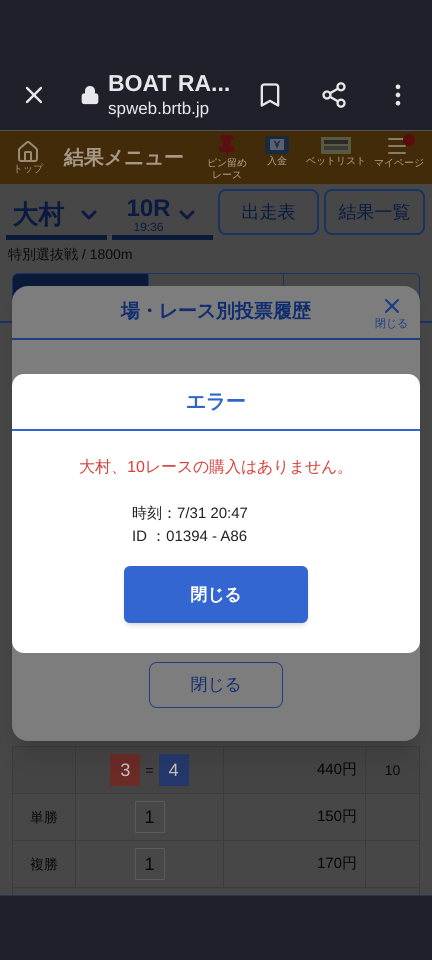 Image resolution: width=432 pixels, height=960 pixels. Describe the element at coordinates (277, 145) in the screenshot. I see `atm-icon` at that location.